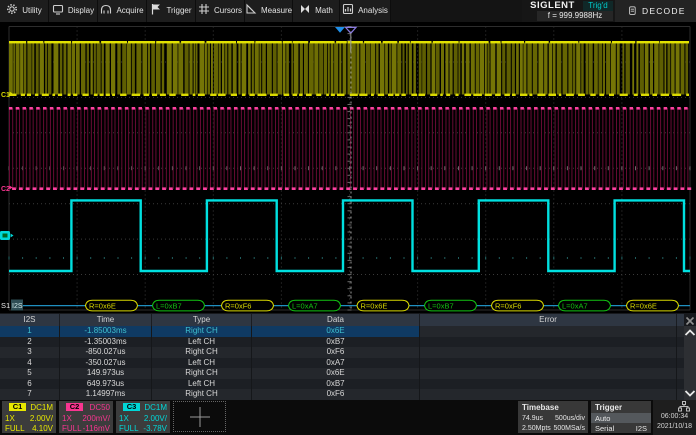 Image resolution: width=696 pixels, height=435 pixels. What do you see at coordinates (17, 306) in the screenshot?
I see `svg-text: I2S` at bounding box center [17, 306].